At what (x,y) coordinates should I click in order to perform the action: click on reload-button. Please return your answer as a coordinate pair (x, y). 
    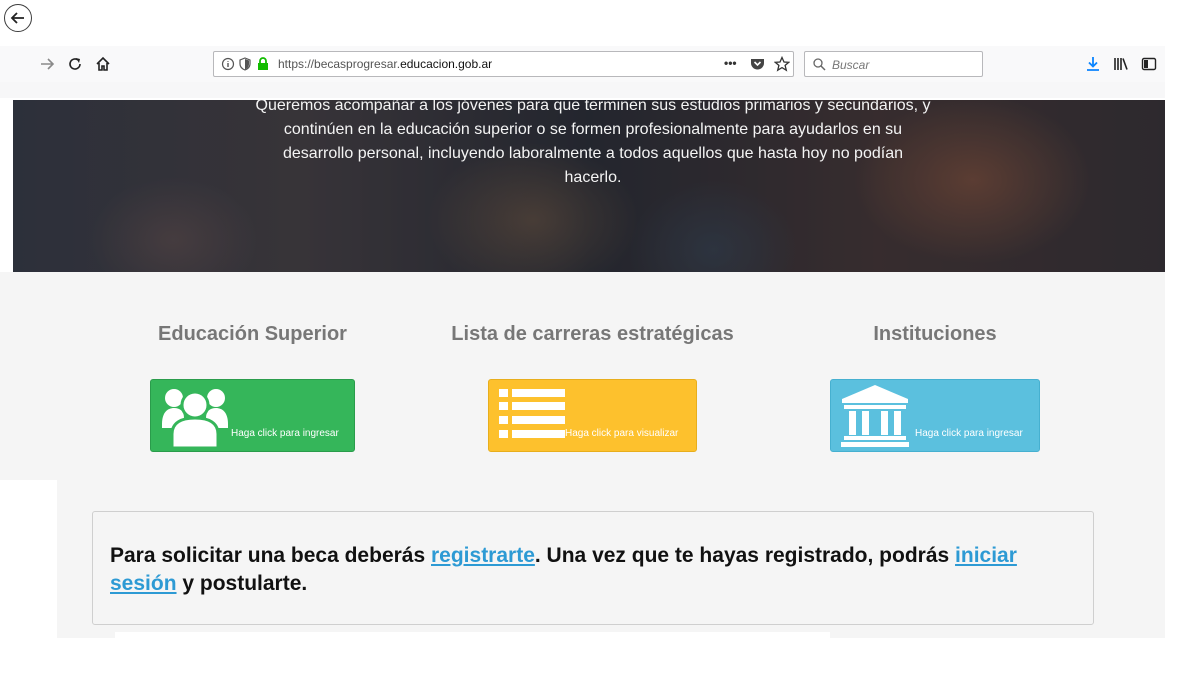
    Looking at the image, I should click on (75, 64).